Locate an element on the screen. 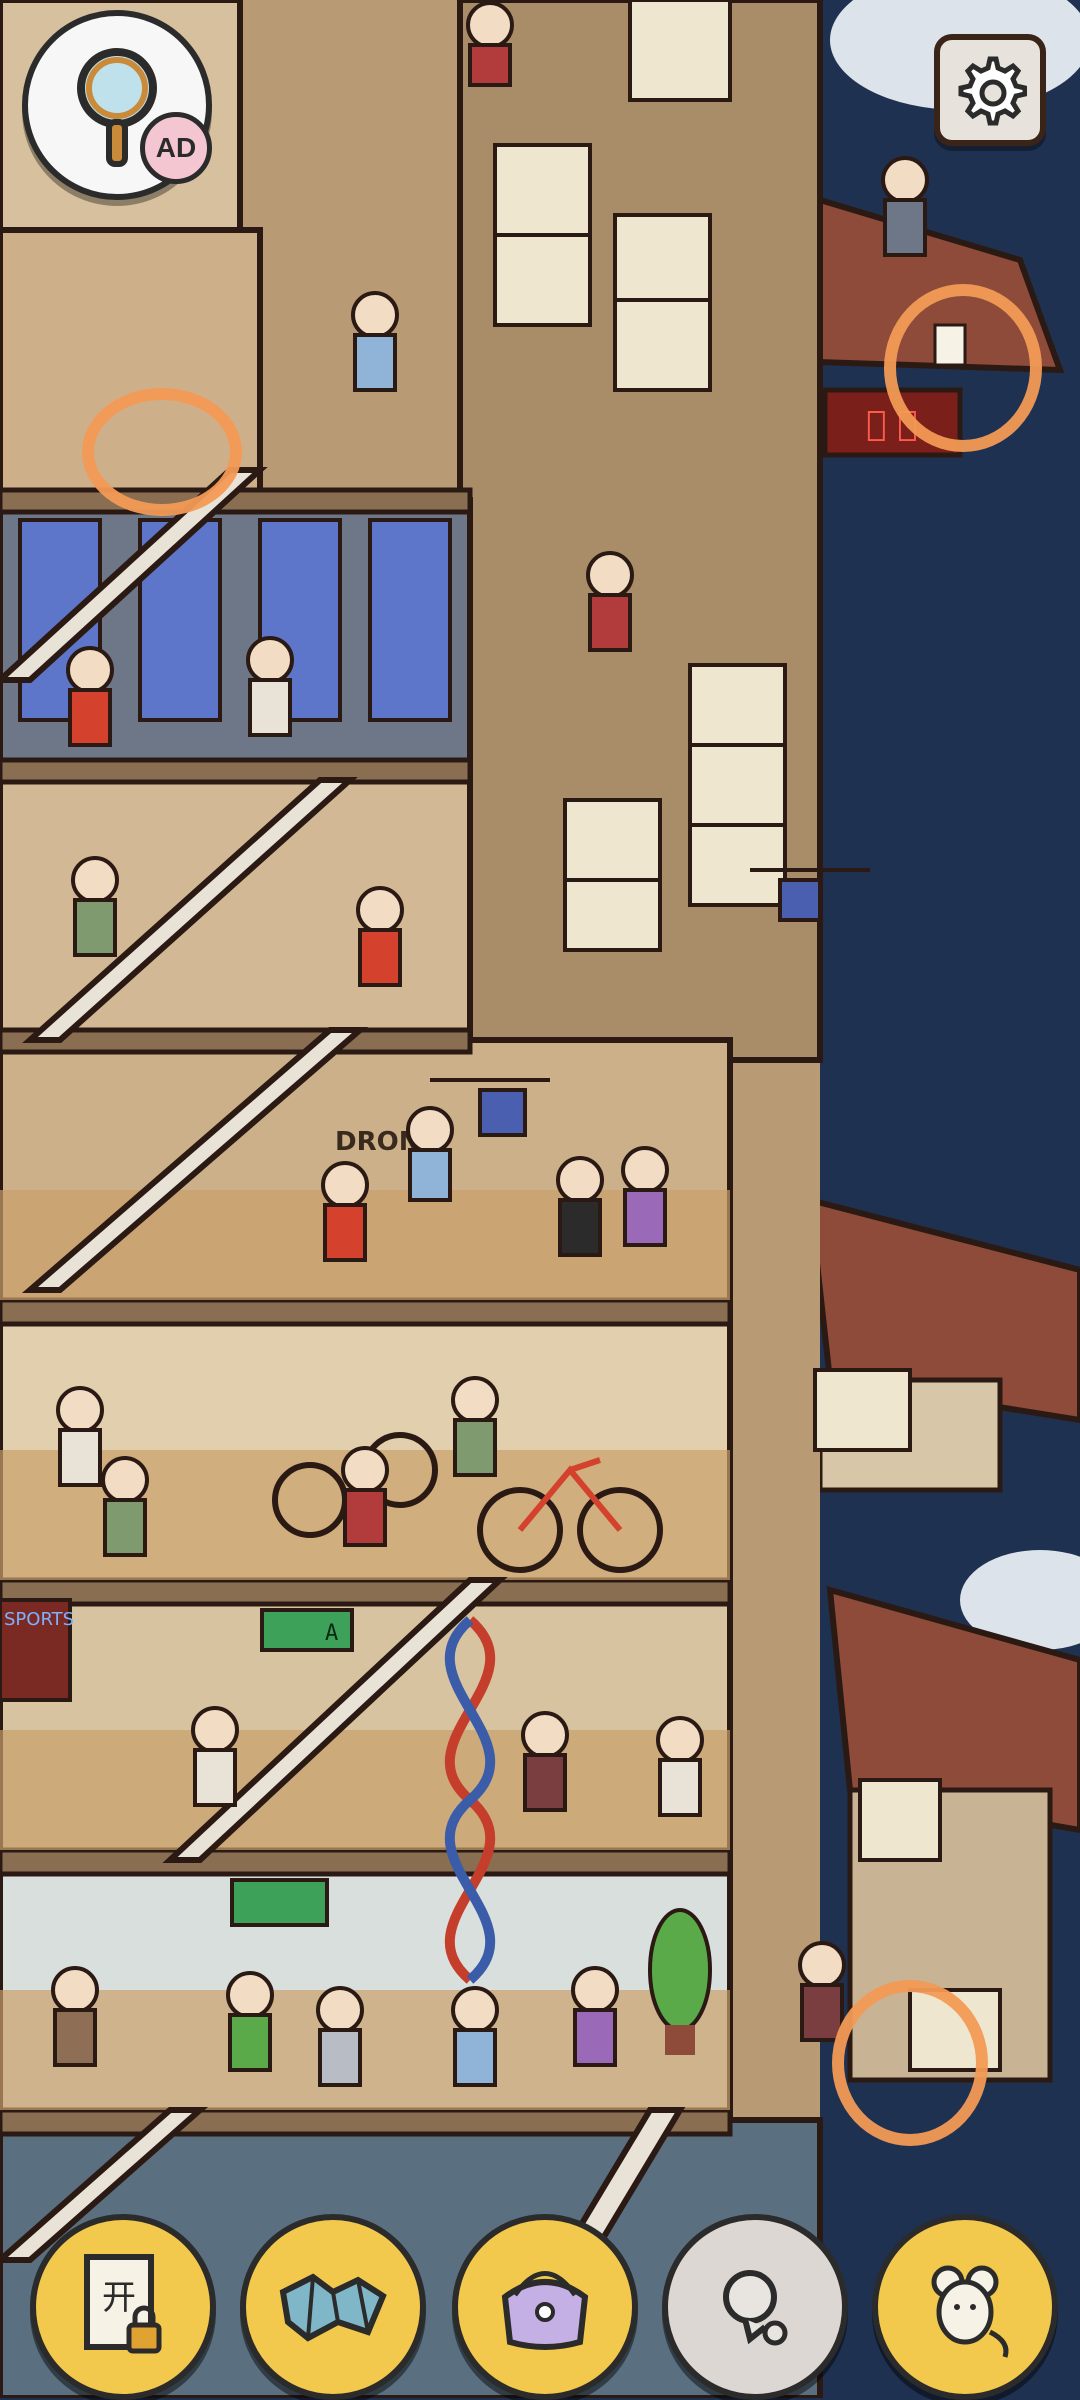  hint-icon is located at coordinates (755, 2308).